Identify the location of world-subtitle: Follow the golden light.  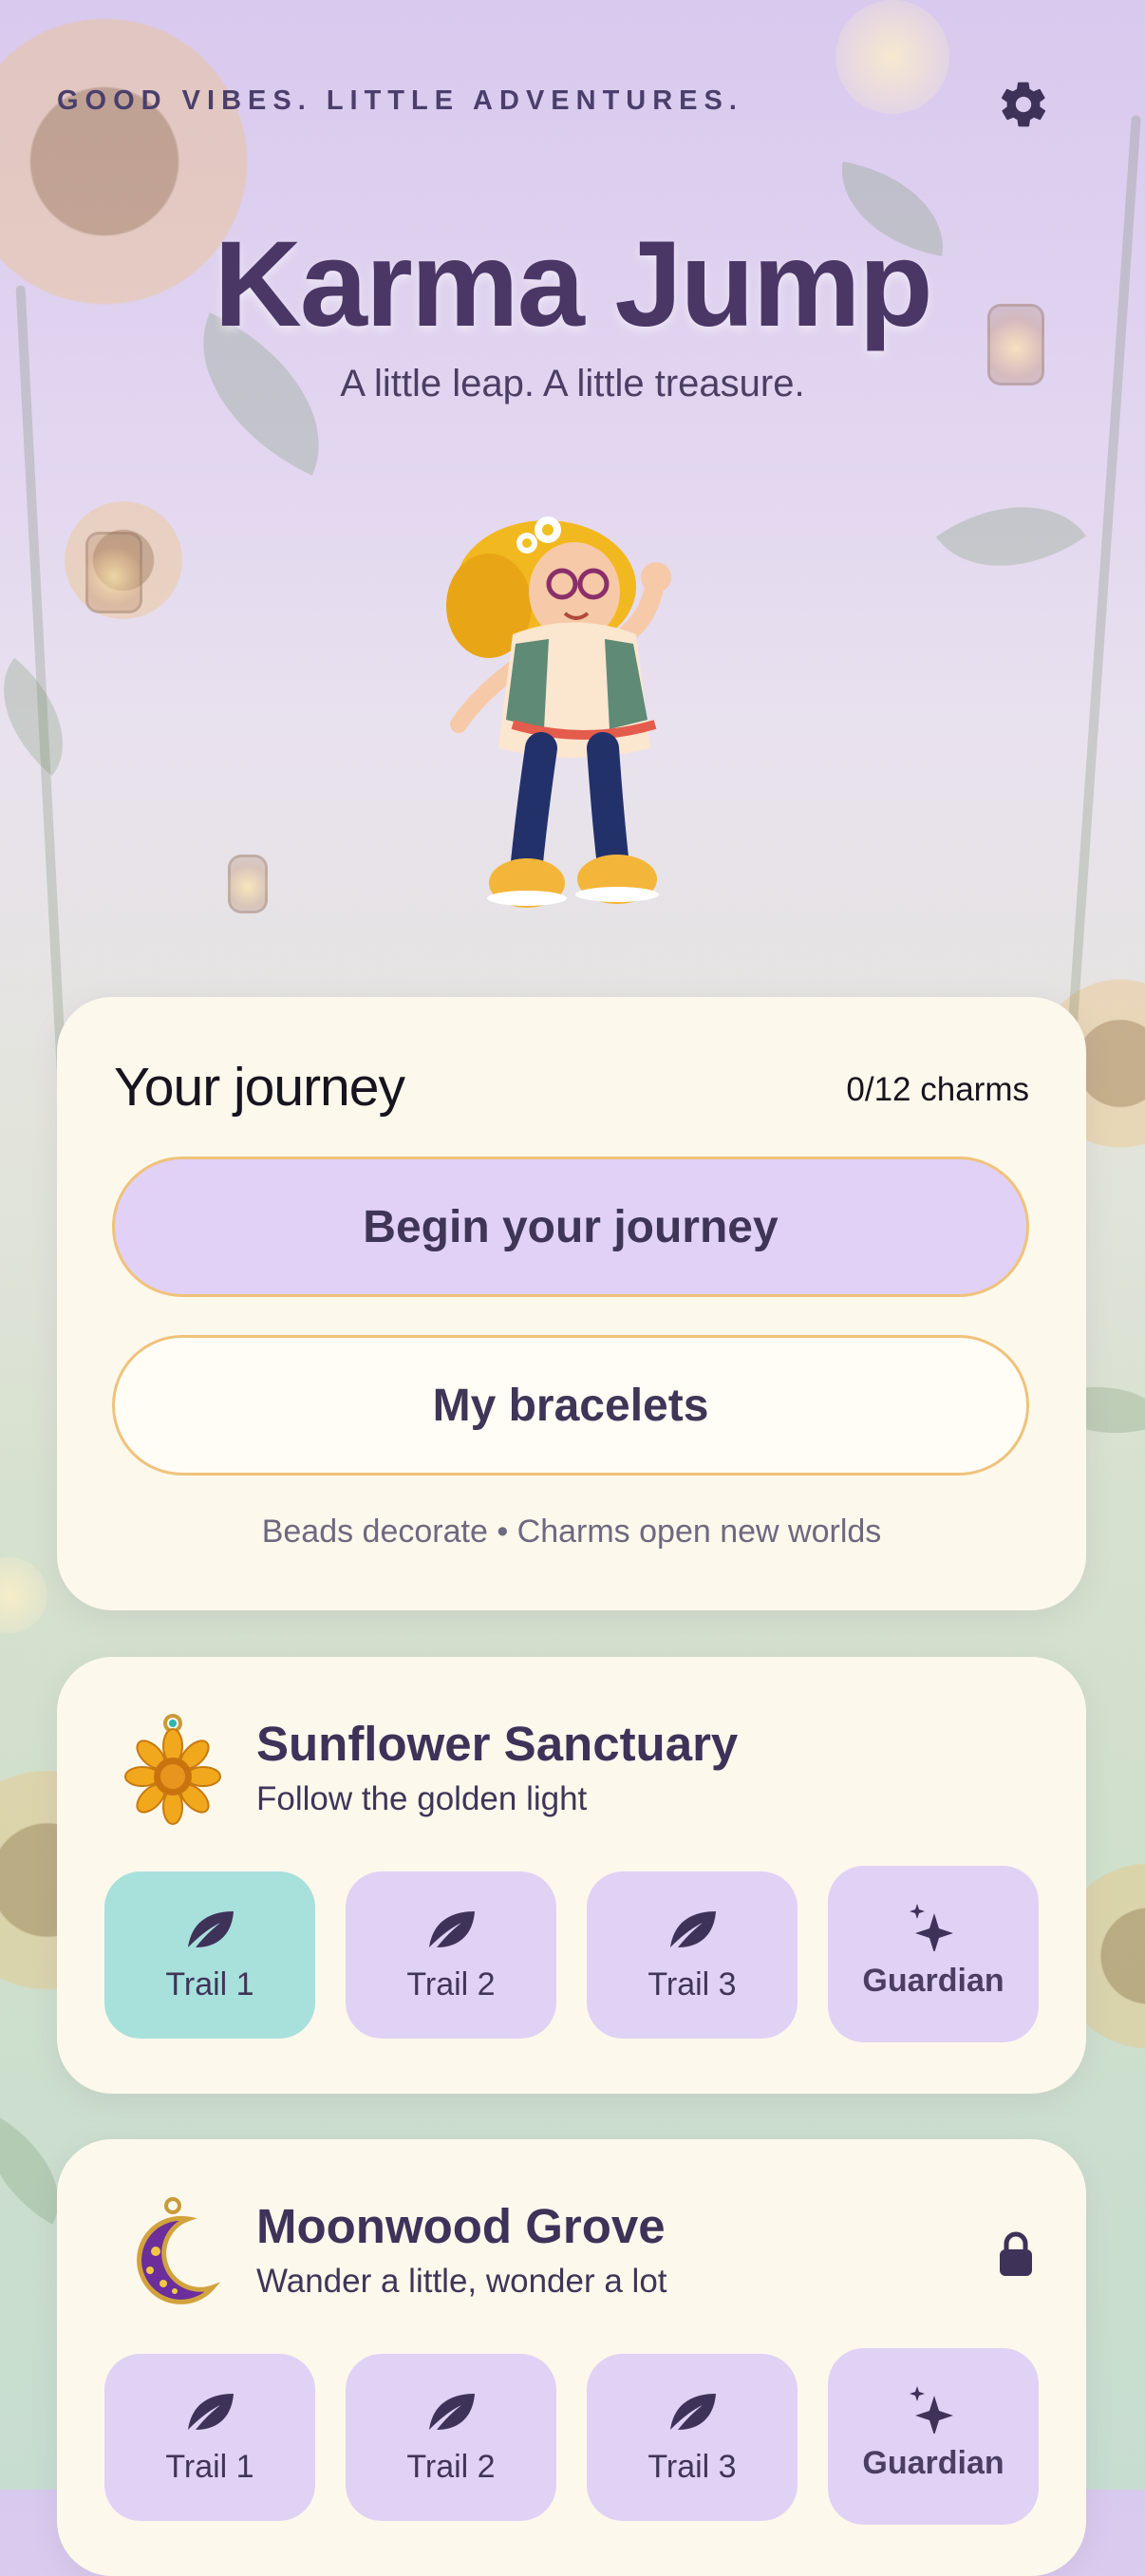
(422, 1798).